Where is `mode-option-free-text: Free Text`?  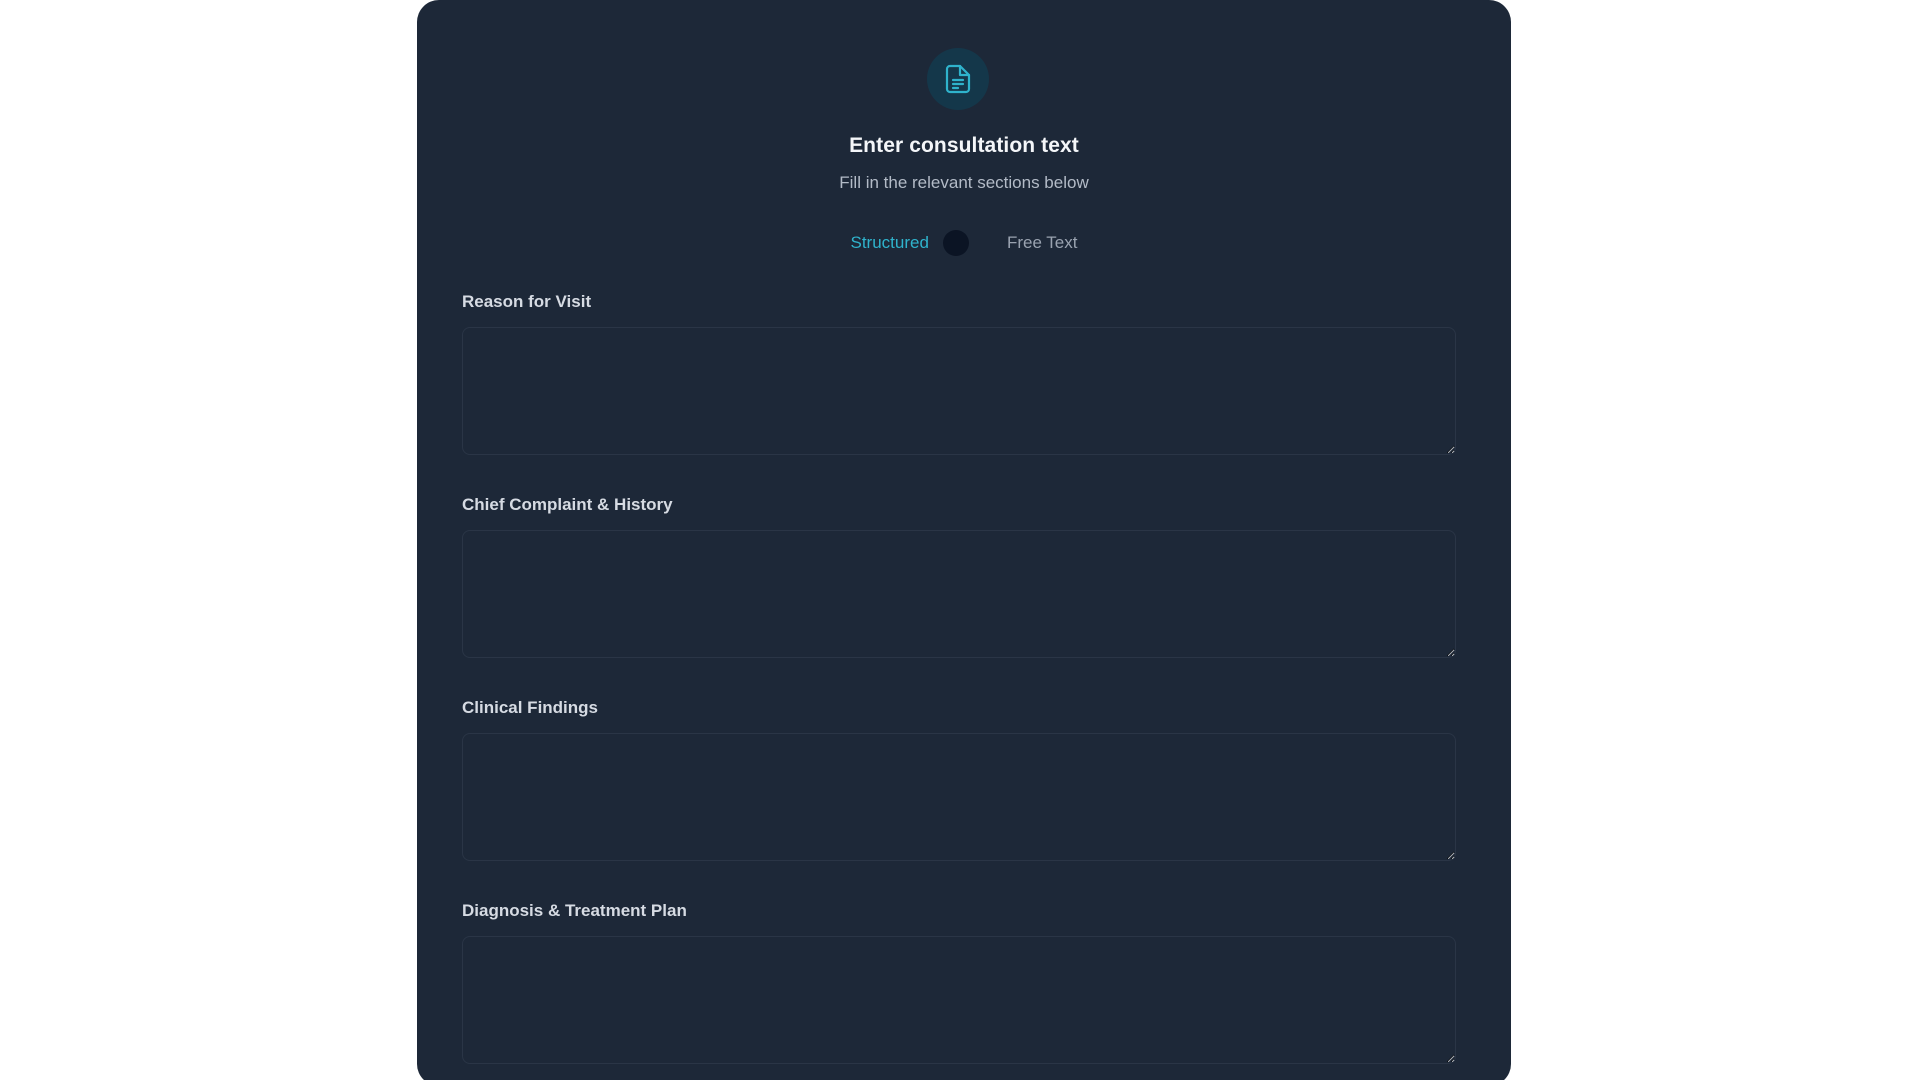 mode-option-free-text: Free Text is located at coordinates (1042, 243).